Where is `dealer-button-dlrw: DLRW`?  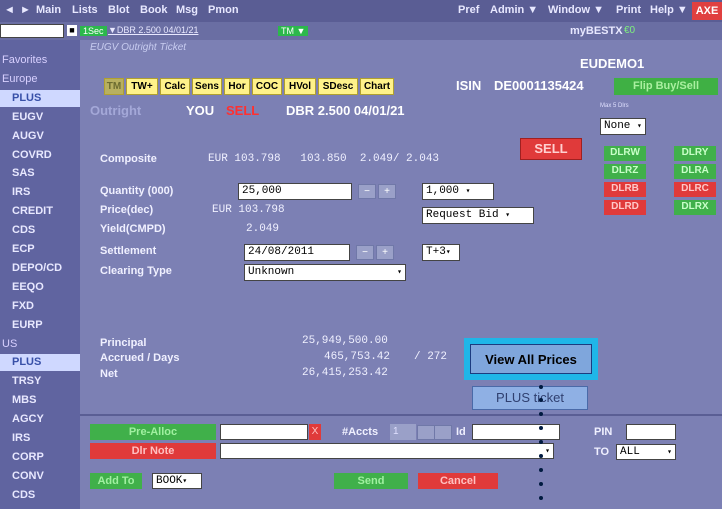 dealer-button-dlrw: DLRW is located at coordinates (625, 153).